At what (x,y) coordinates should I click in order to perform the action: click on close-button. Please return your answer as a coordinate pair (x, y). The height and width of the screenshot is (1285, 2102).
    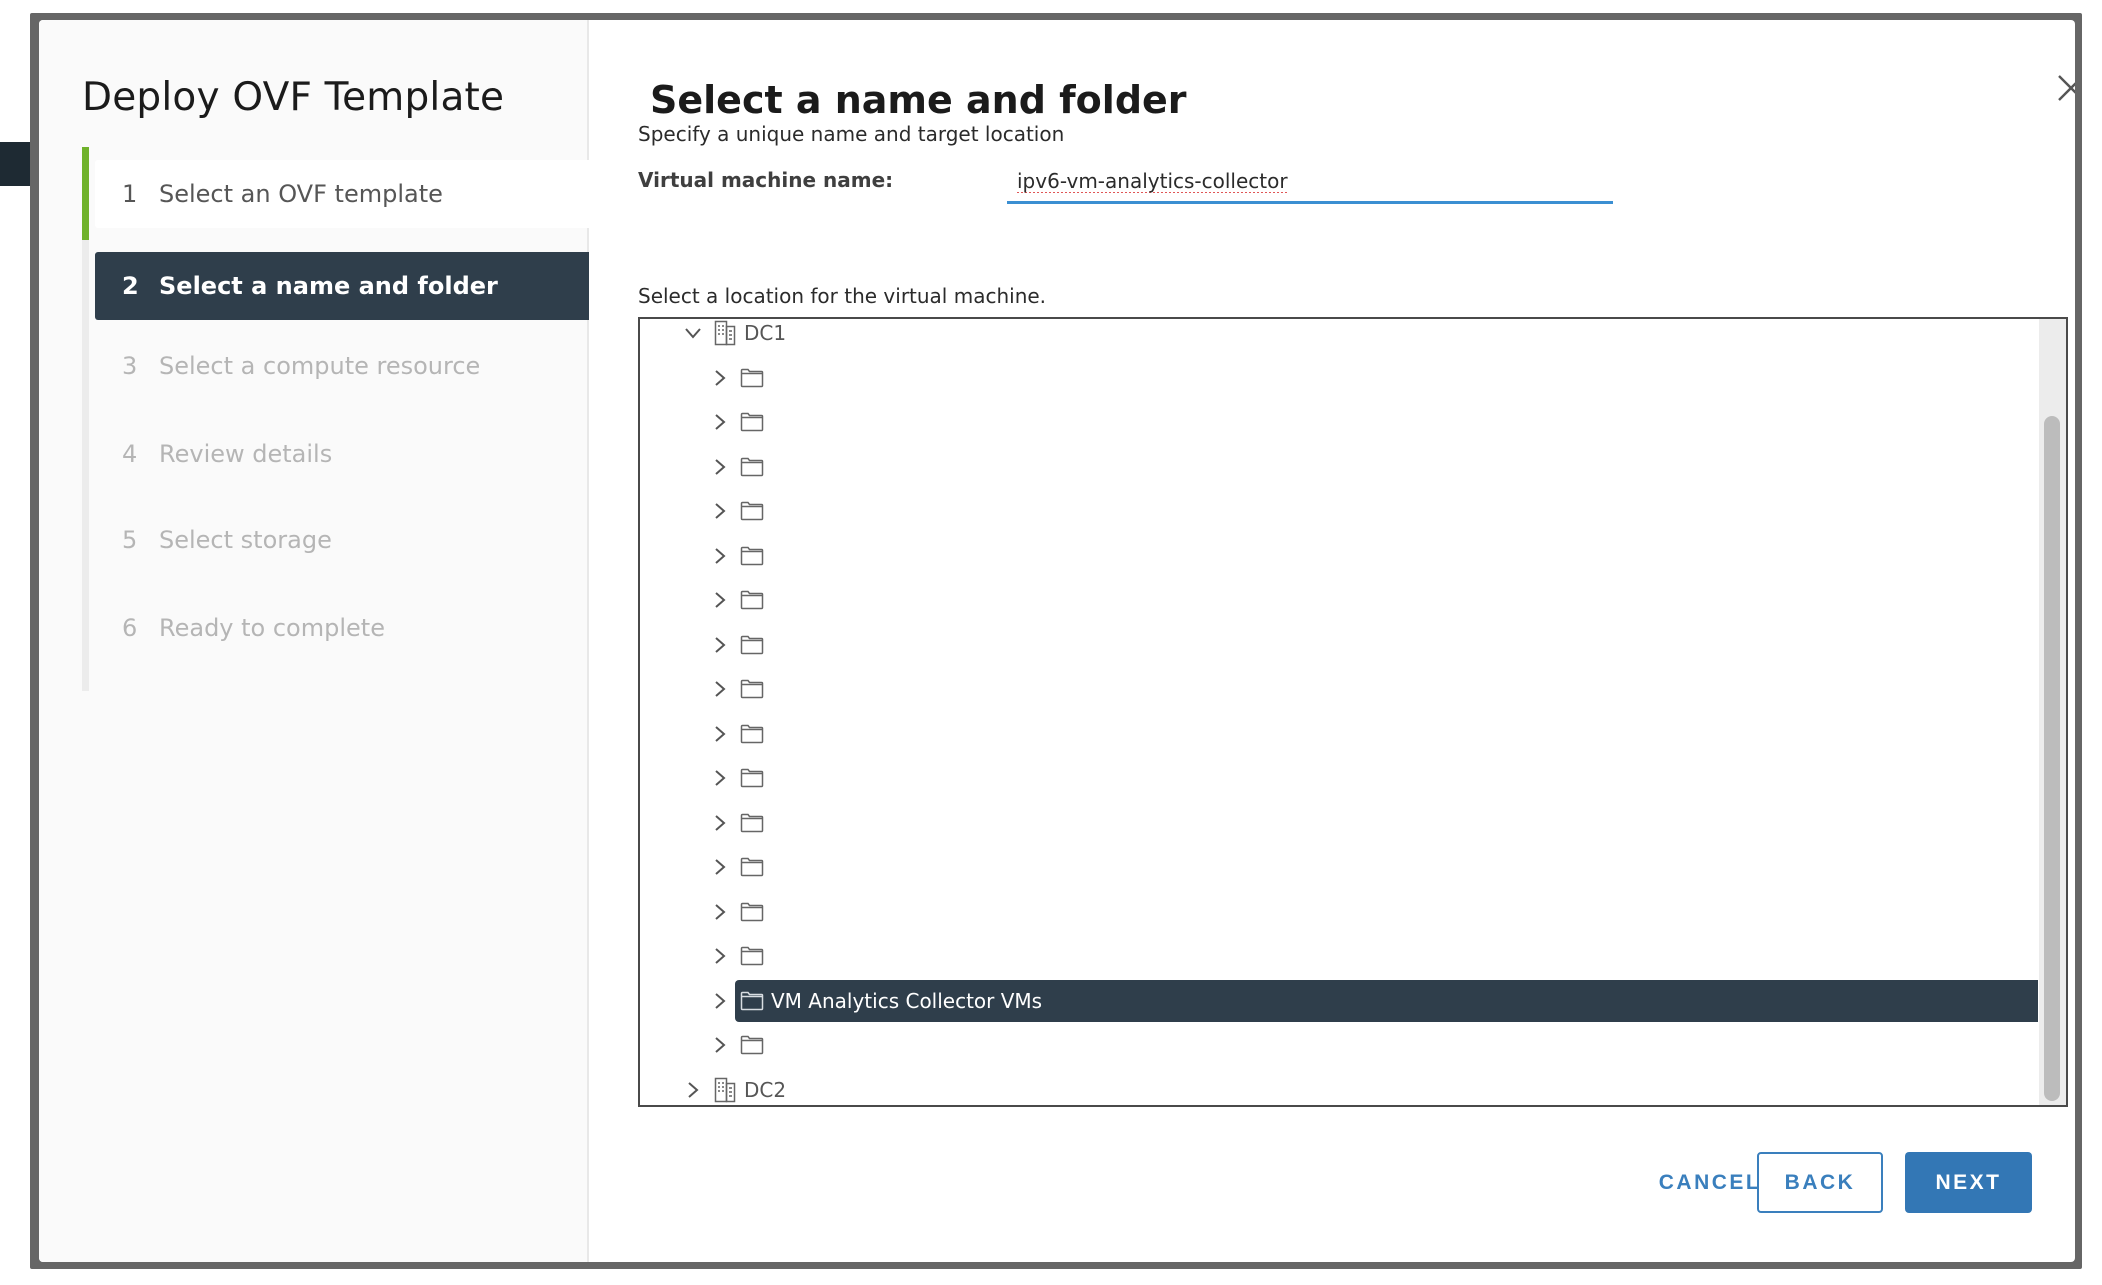
    Looking at the image, I should click on (2063, 88).